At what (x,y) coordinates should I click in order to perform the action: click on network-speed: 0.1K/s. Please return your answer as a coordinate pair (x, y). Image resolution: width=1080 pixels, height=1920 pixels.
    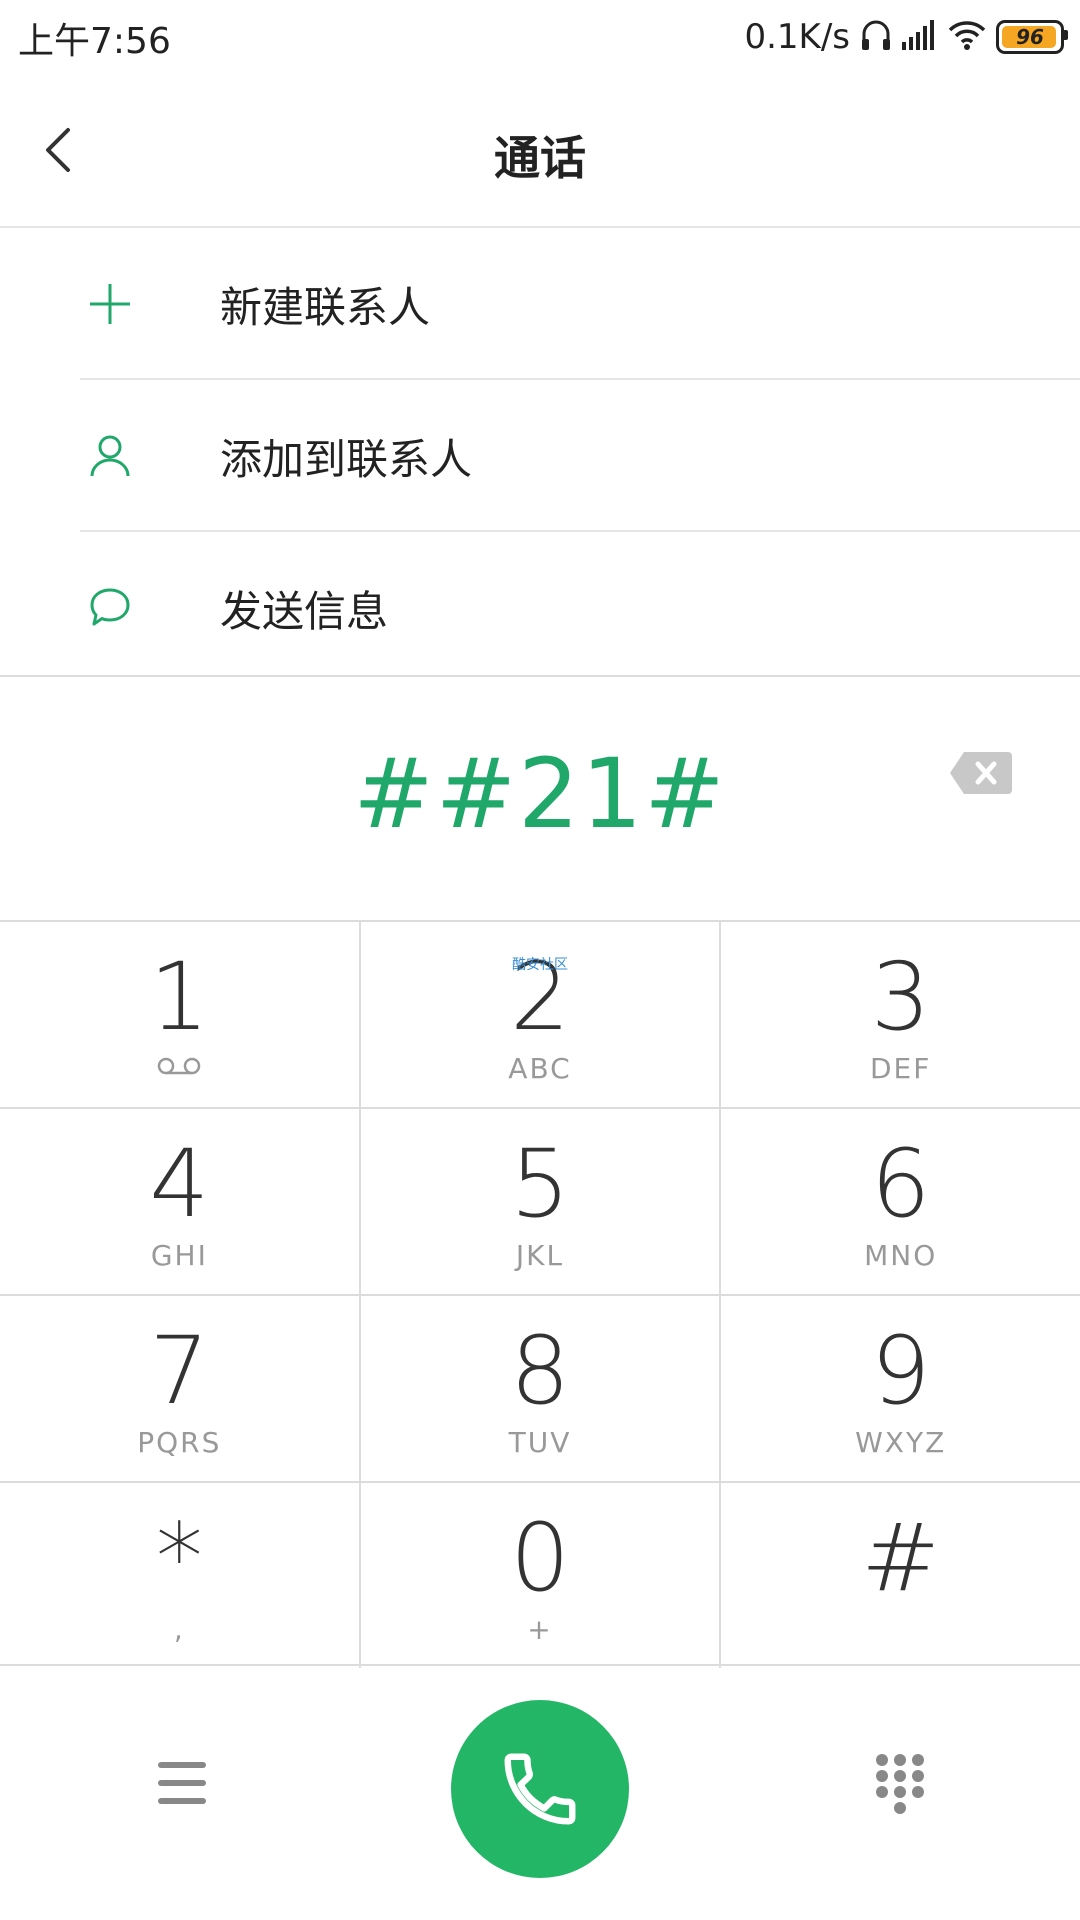
    Looking at the image, I should click on (797, 37).